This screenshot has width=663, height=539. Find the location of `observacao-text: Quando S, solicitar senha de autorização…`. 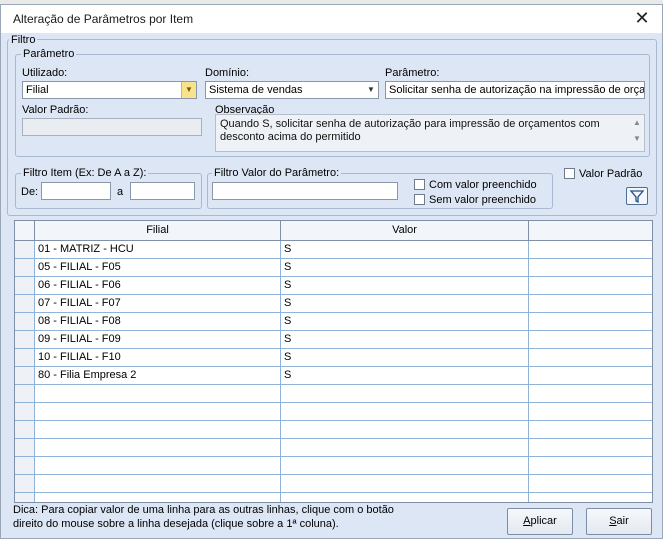

observacao-text: Quando S, solicitar senha de autorização… is located at coordinates (430, 133).